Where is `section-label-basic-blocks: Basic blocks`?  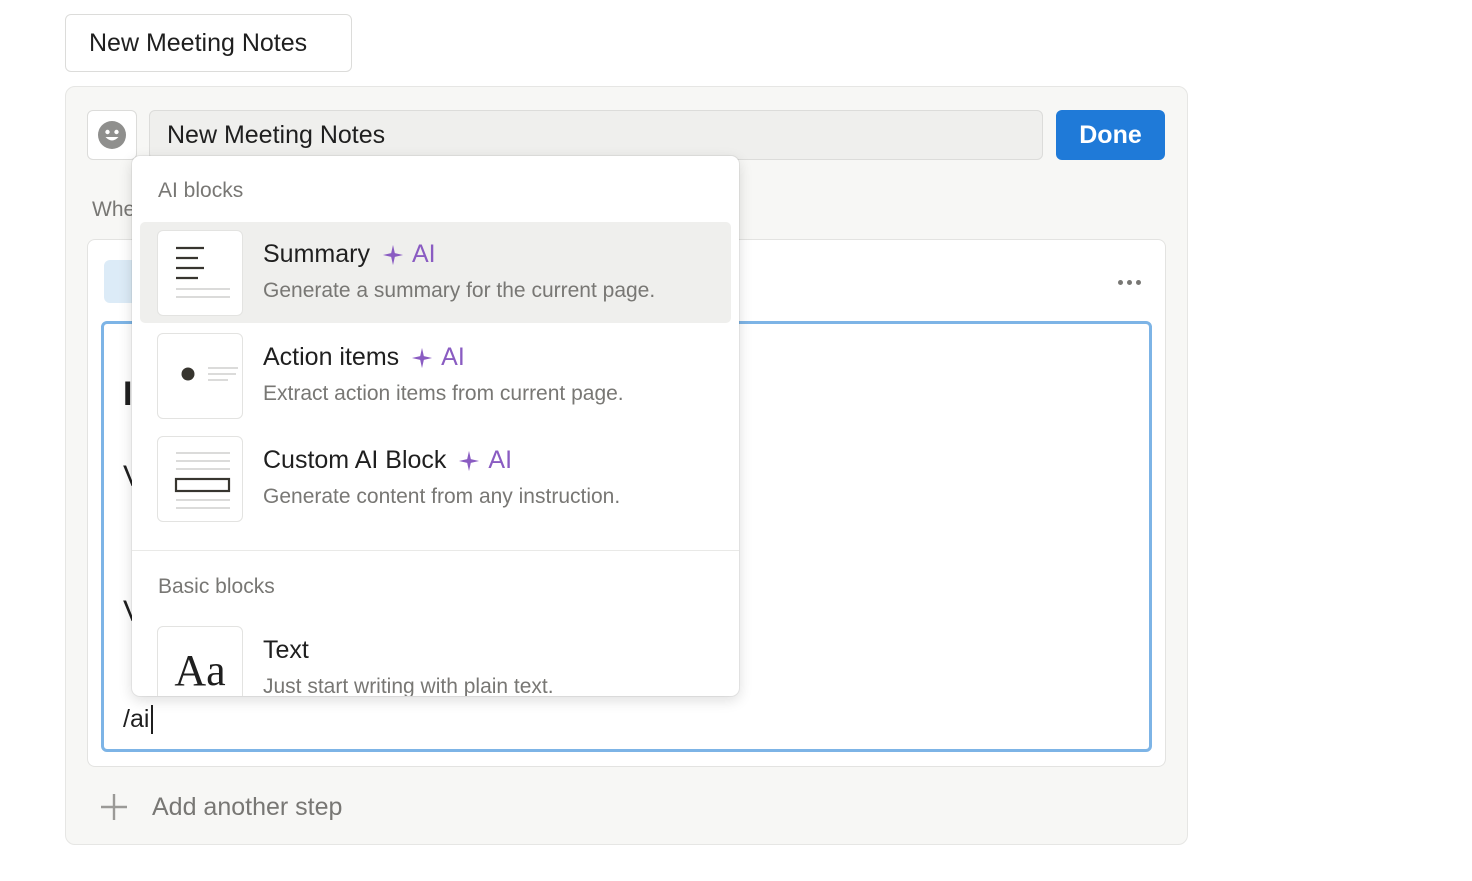 section-label-basic-blocks: Basic blocks is located at coordinates (216, 586).